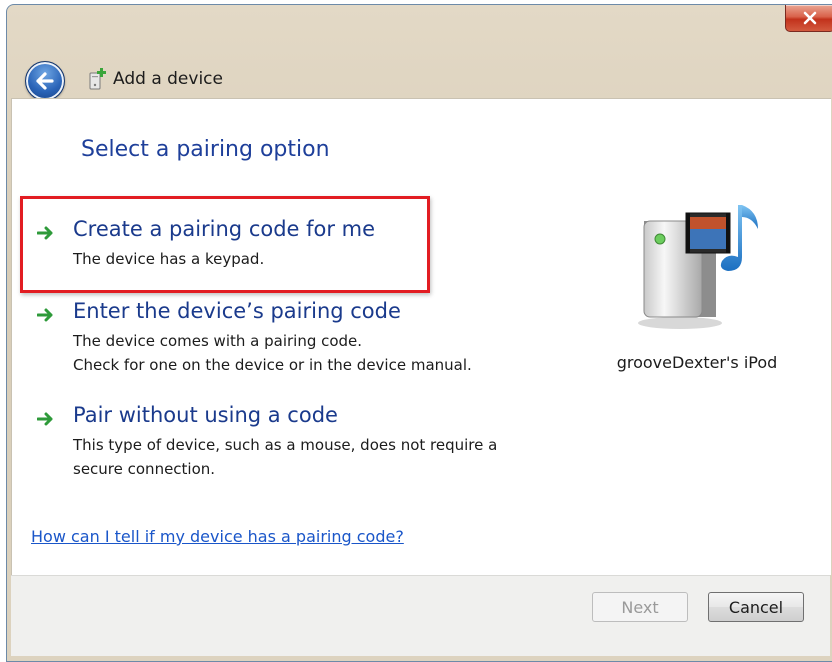 This screenshot has height=662, width=832. I want to click on device-name: grooveDexter's iPod, so click(697, 362).